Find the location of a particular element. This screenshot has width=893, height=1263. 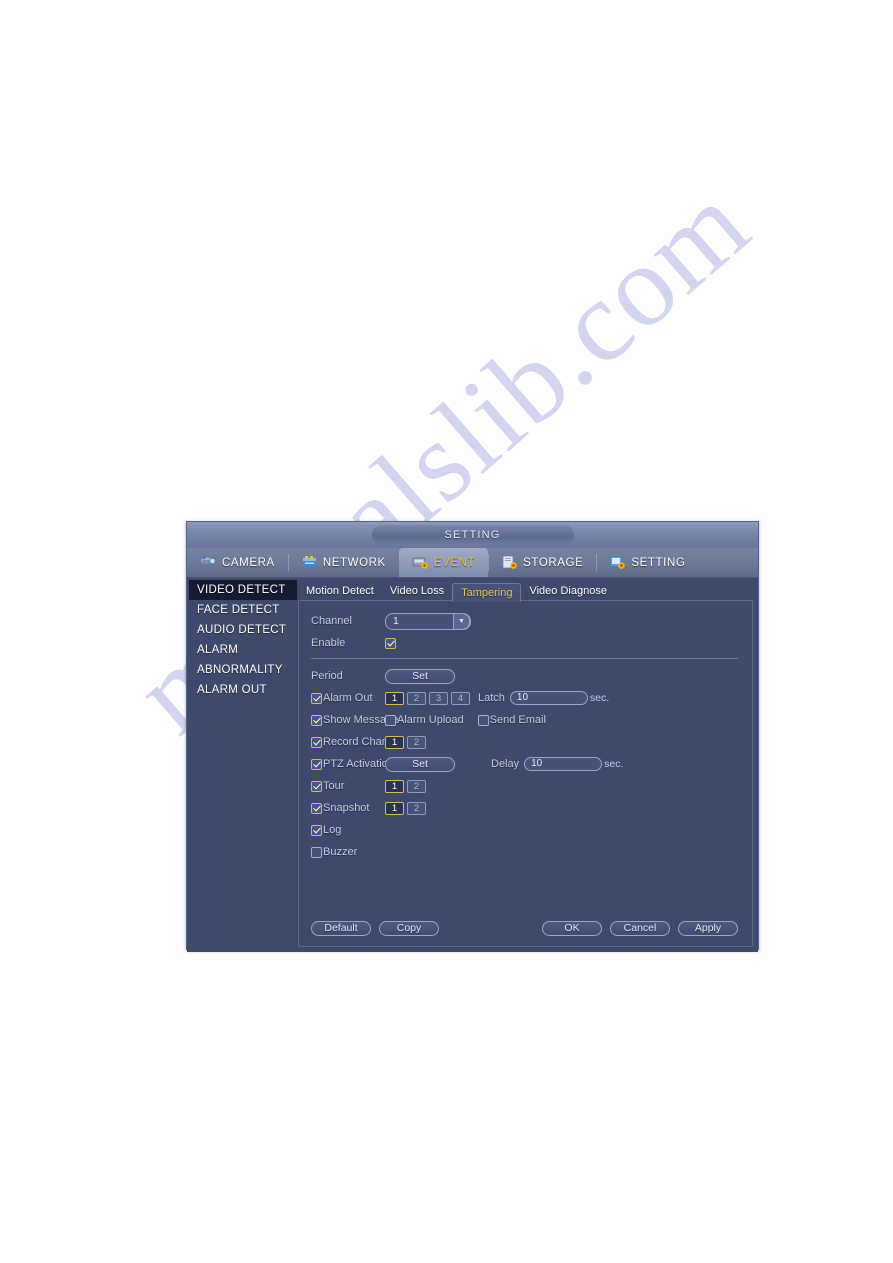

row-buzzer: Buzzer is located at coordinates (525, 852).